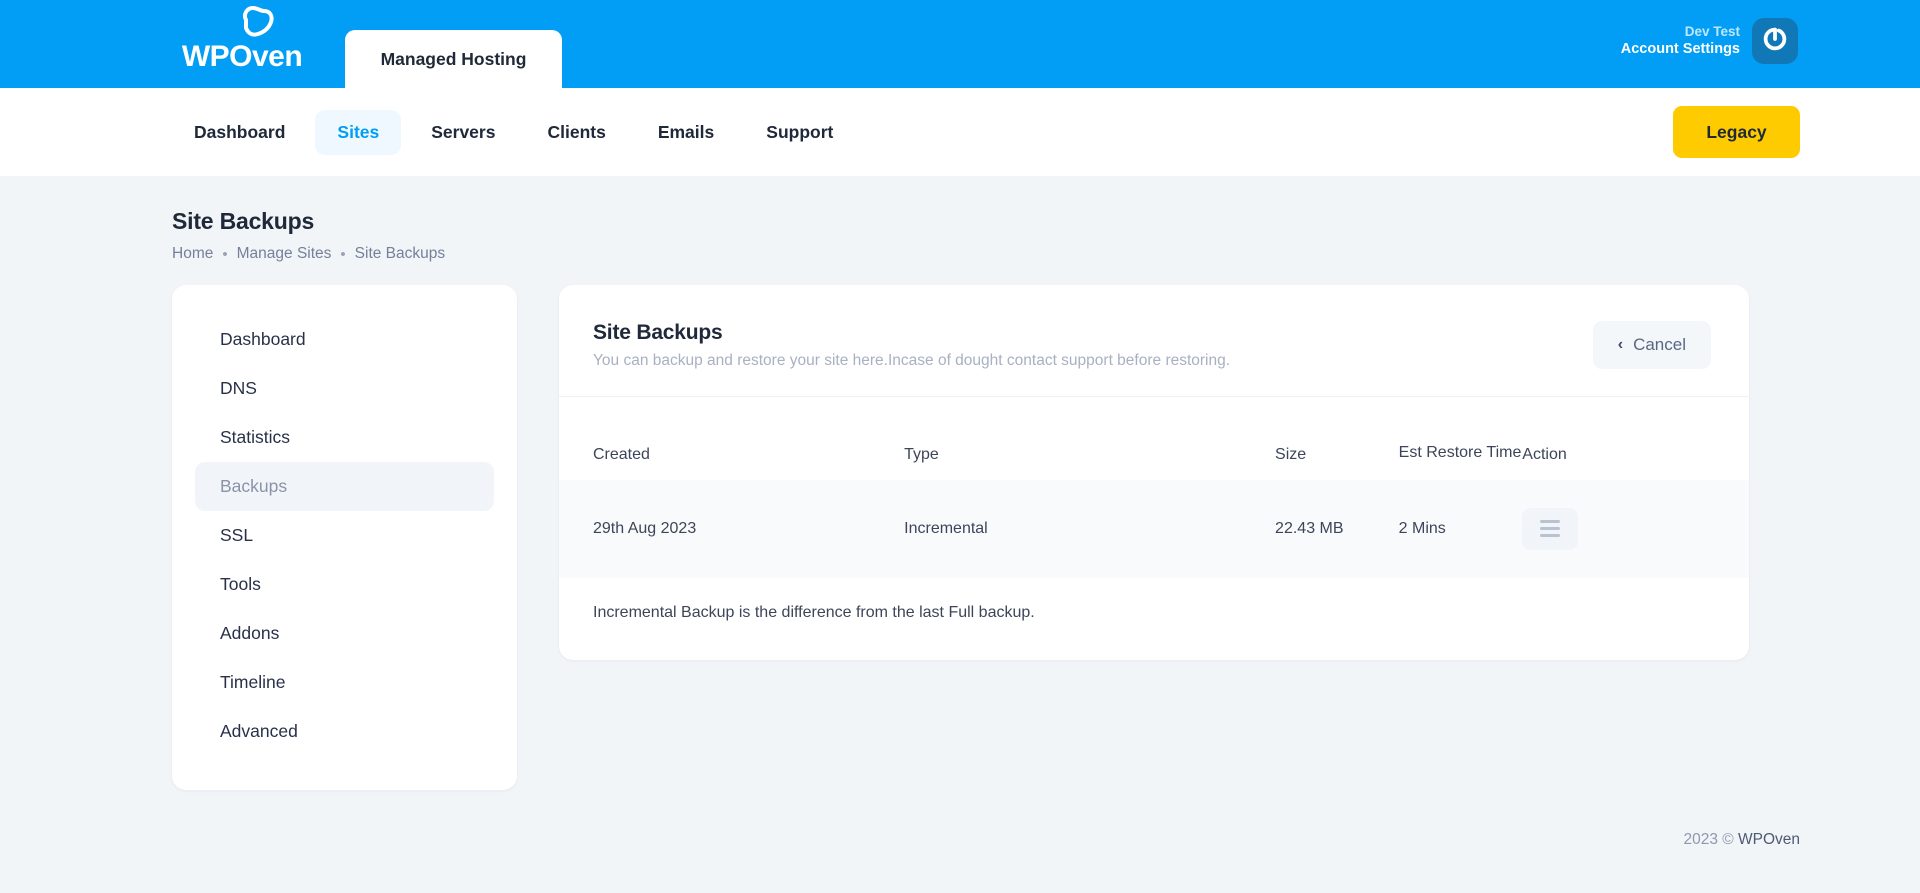  What do you see at coordinates (1460, 452) in the screenshot?
I see `column-header-est-restore-time: Est Restore Time` at bounding box center [1460, 452].